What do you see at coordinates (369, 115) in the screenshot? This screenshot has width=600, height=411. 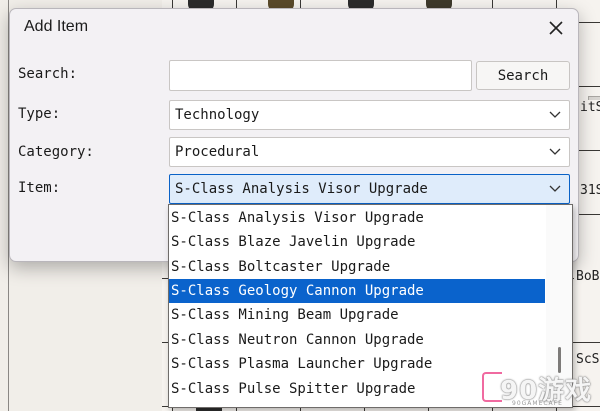 I see `type-select: Technology` at bounding box center [369, 115].